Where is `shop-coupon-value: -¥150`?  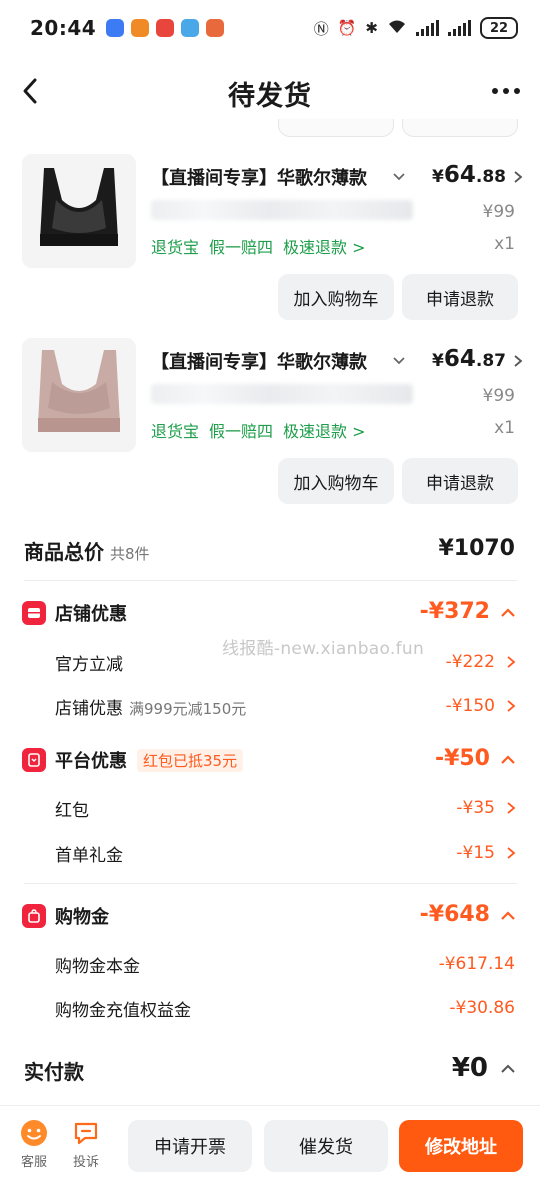
shop-coupon-value: -¥150 is located at coordinates (470, 706).